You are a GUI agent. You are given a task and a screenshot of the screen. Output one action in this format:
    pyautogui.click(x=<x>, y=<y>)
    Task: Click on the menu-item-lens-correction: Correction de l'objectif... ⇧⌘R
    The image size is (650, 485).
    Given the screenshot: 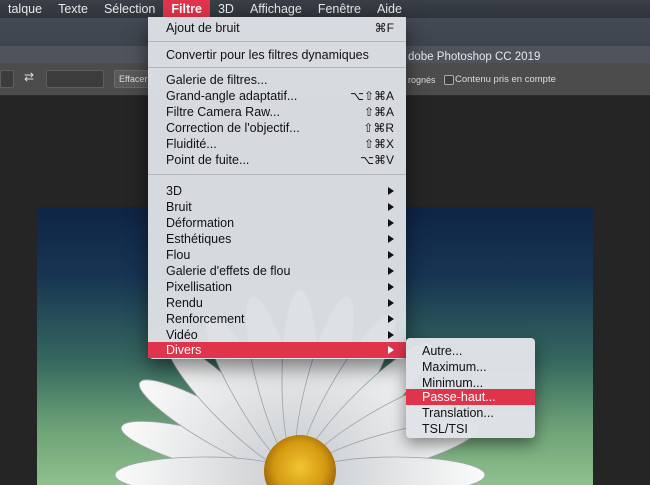 What is the action you would take?
    pyautogui.click(x=277, y=128)
    